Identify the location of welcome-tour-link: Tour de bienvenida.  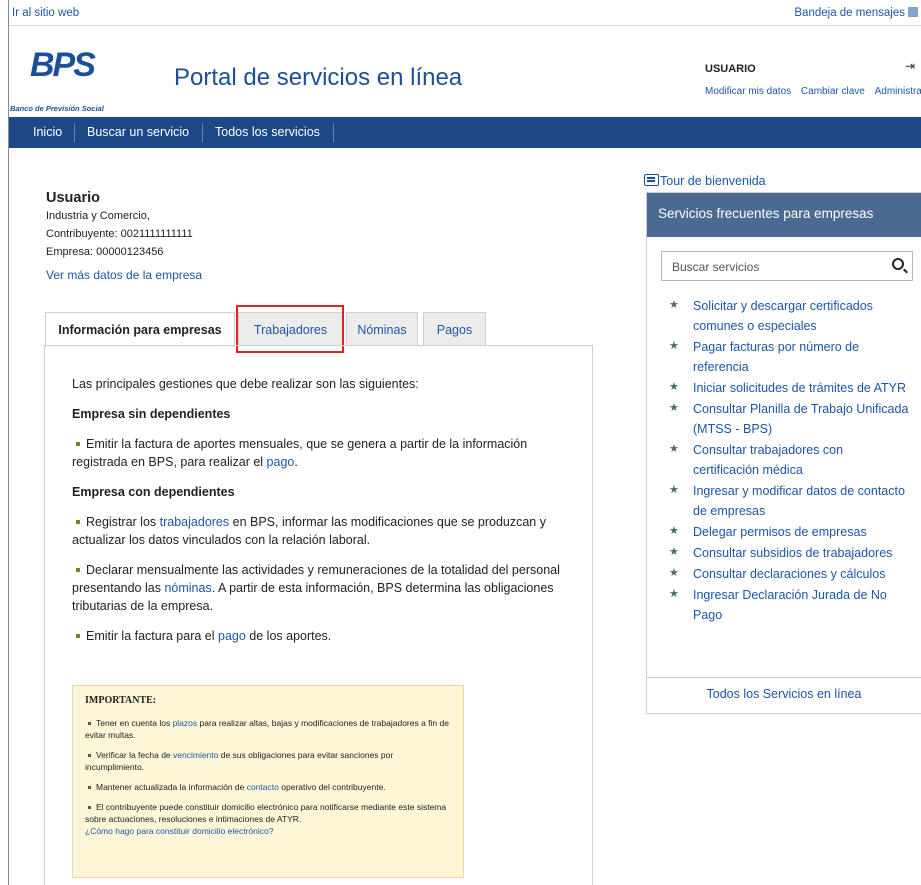
(705, 181).